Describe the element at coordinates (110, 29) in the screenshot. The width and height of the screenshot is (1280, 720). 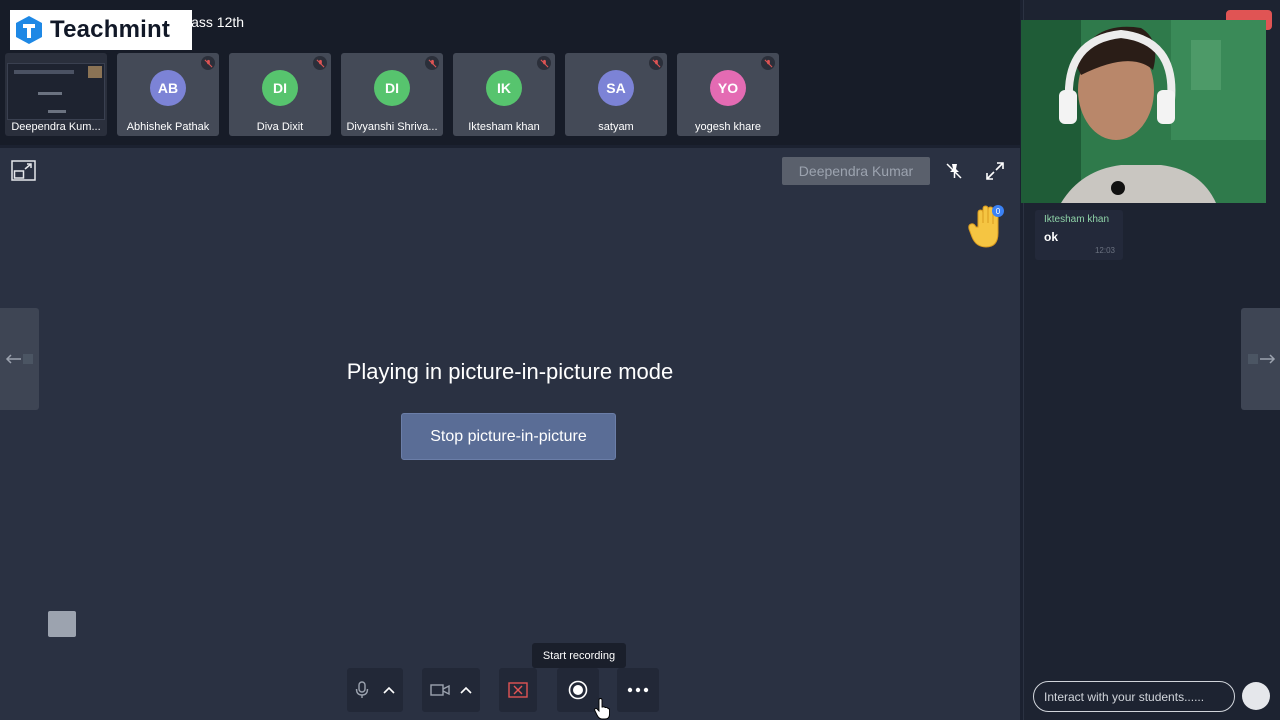
I see `logo-text: Teachmint` at that location.